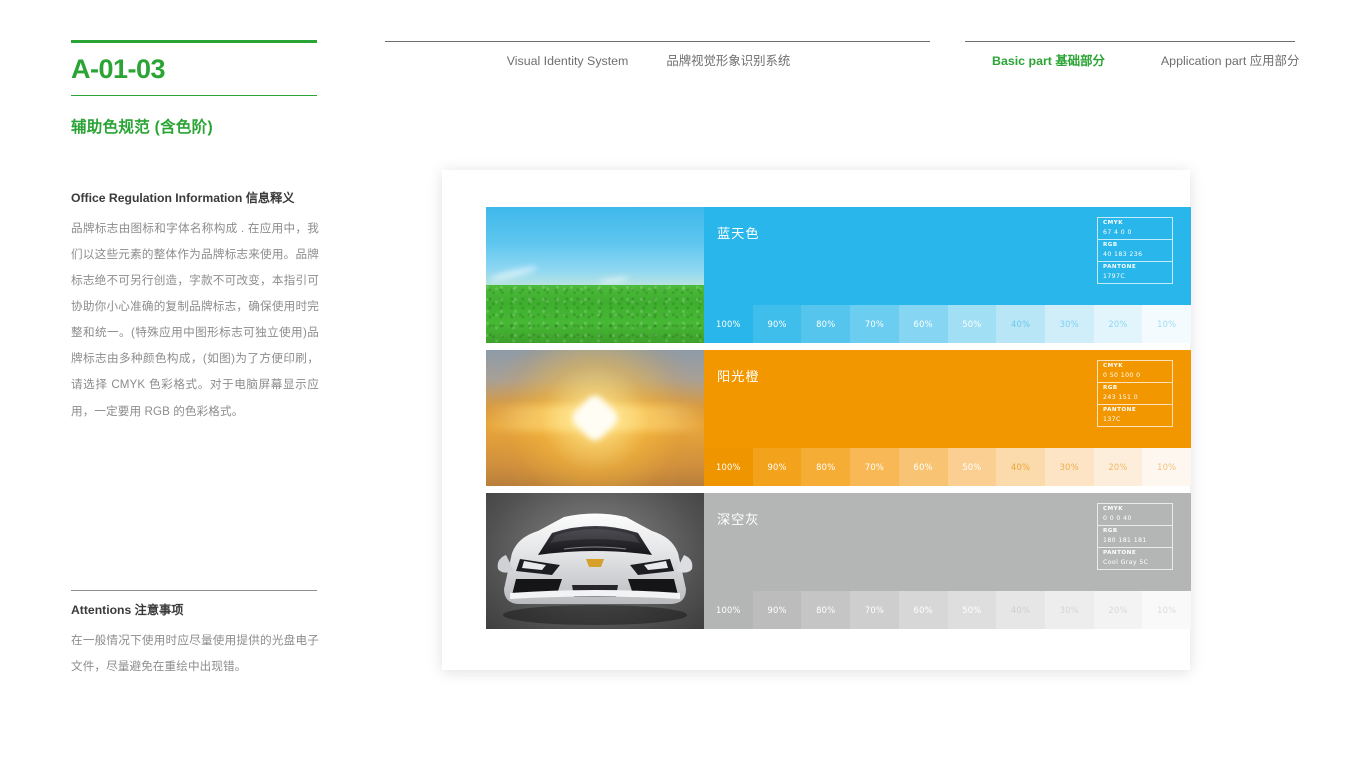 Image resolution: width=1366 pixels, height=768 pixels. Describe the element at coordinates (595, 569) in the screenshot. I see `sports-car-icon` at that location.